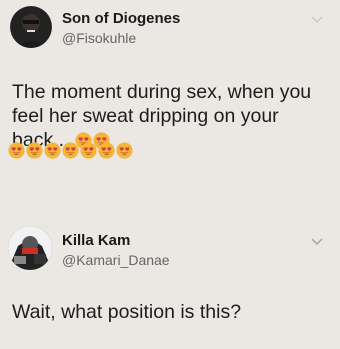  Describe the element at coordinates (121, 18) in the screenshot. I see `display-name: Son of Diogenes` at that location.